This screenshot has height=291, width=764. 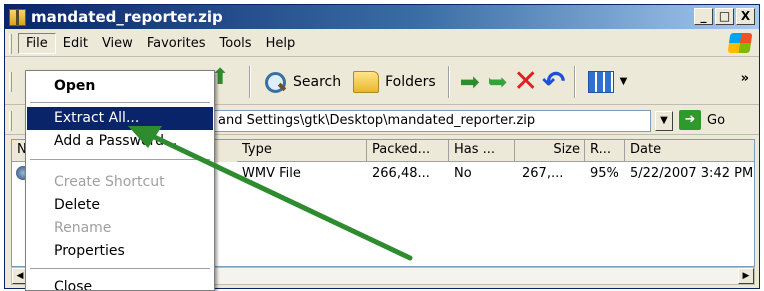 I want to click on copy-to-icon: ➥, so click(x=498, y=82).